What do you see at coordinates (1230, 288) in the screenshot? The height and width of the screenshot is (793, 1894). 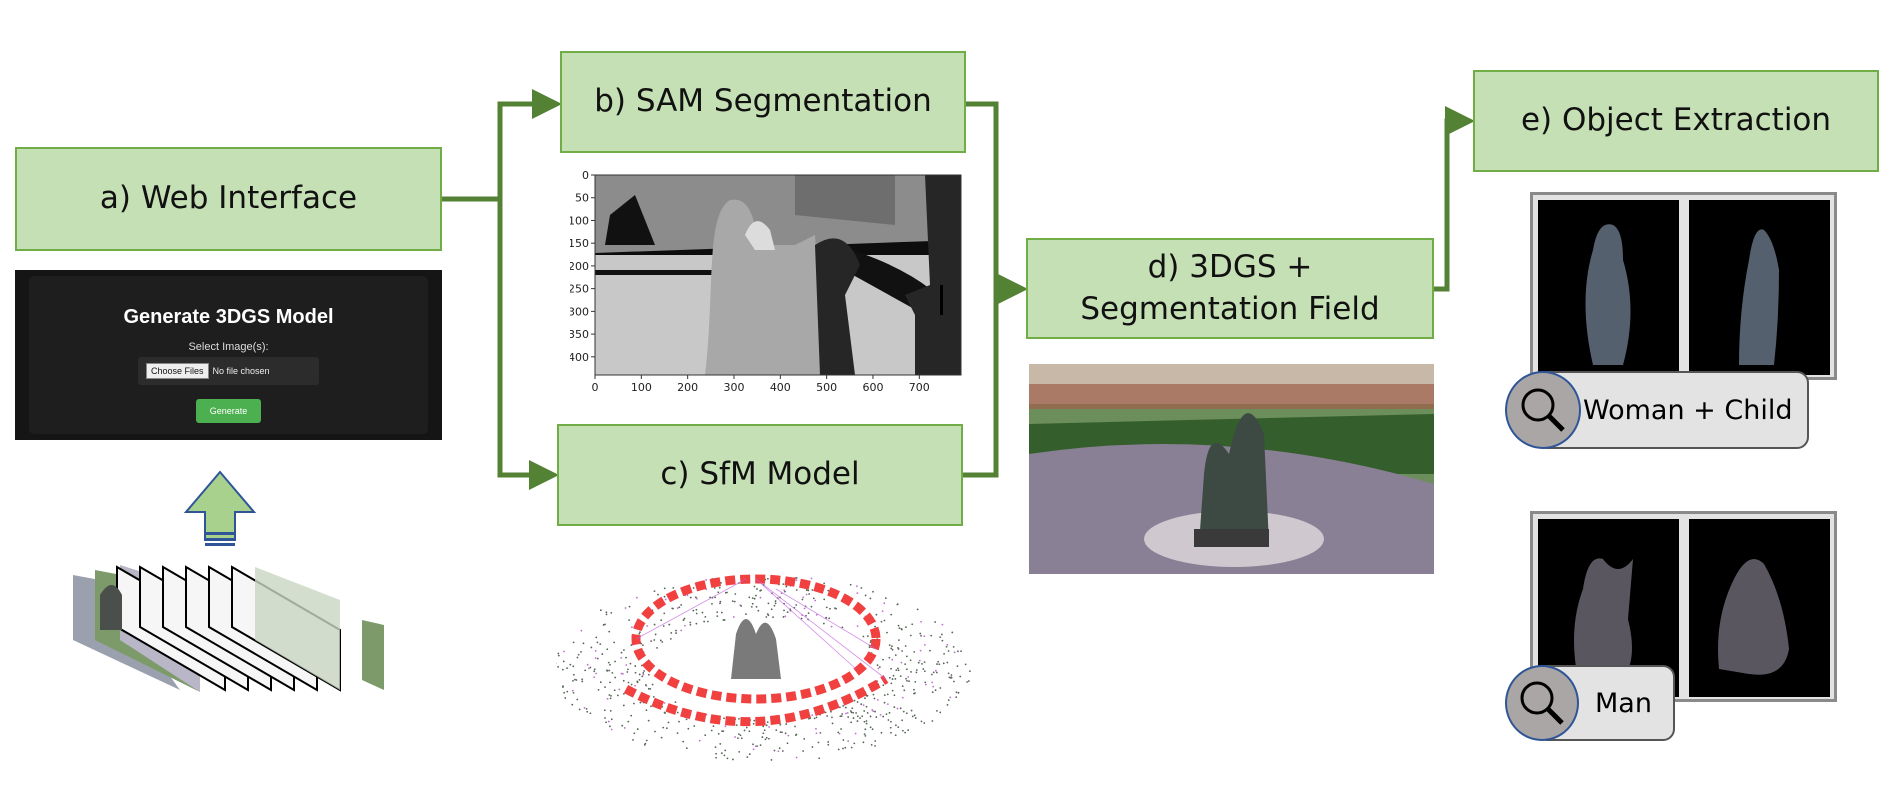 I see `stage-d-3dgs-segmentation-field: d) 3DGS + Segmentation Field` at bounding box center [1230, 288].